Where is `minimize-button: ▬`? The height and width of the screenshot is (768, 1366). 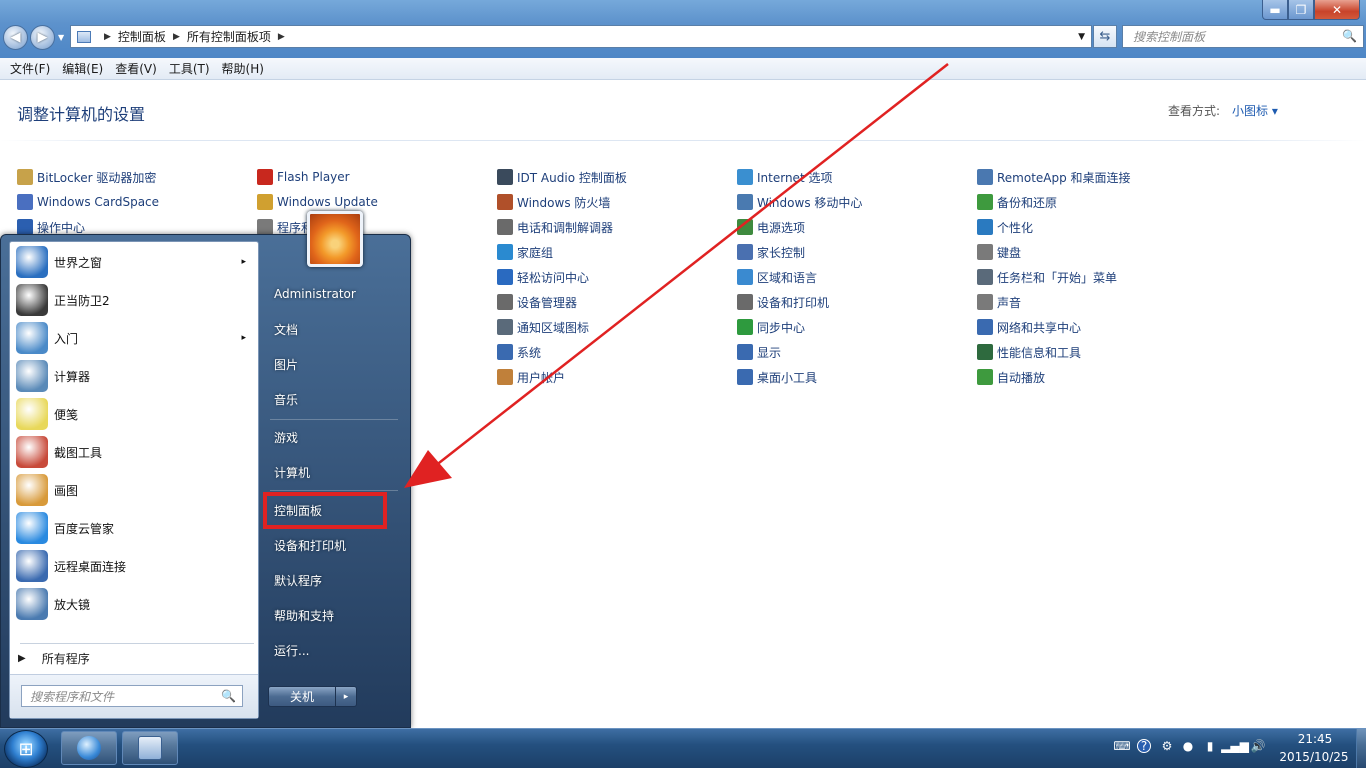 minimize-button: ▬ is located at coordinates (1275, 10).